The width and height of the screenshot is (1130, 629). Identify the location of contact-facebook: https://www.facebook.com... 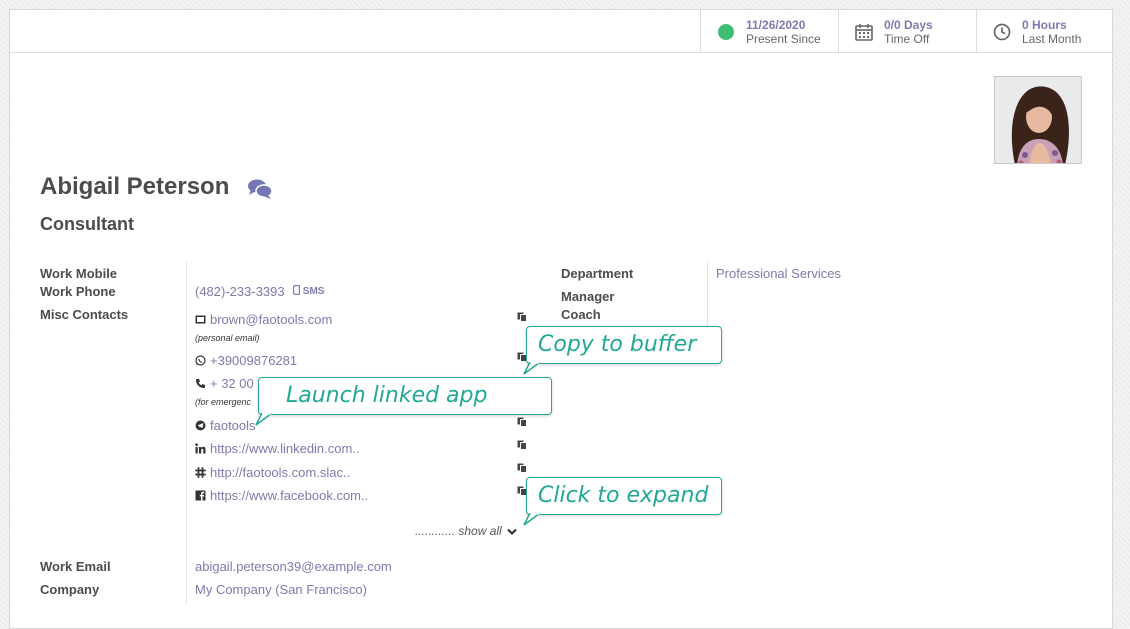
(281, 495).